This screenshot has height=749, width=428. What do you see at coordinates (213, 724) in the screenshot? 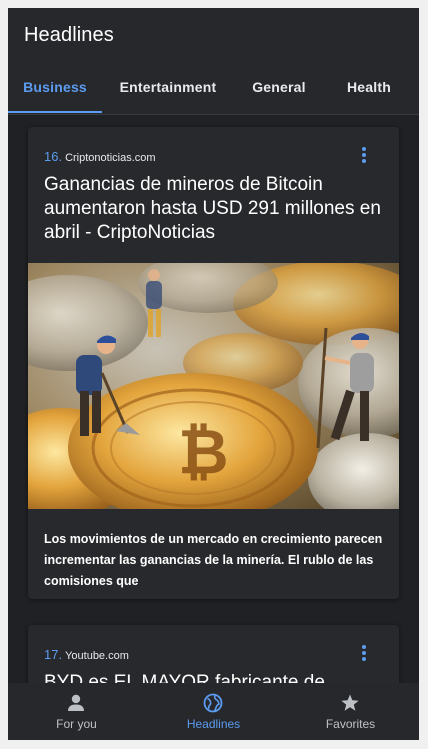
I see `nav-label: Headlines` at bounding box center [213, 724].